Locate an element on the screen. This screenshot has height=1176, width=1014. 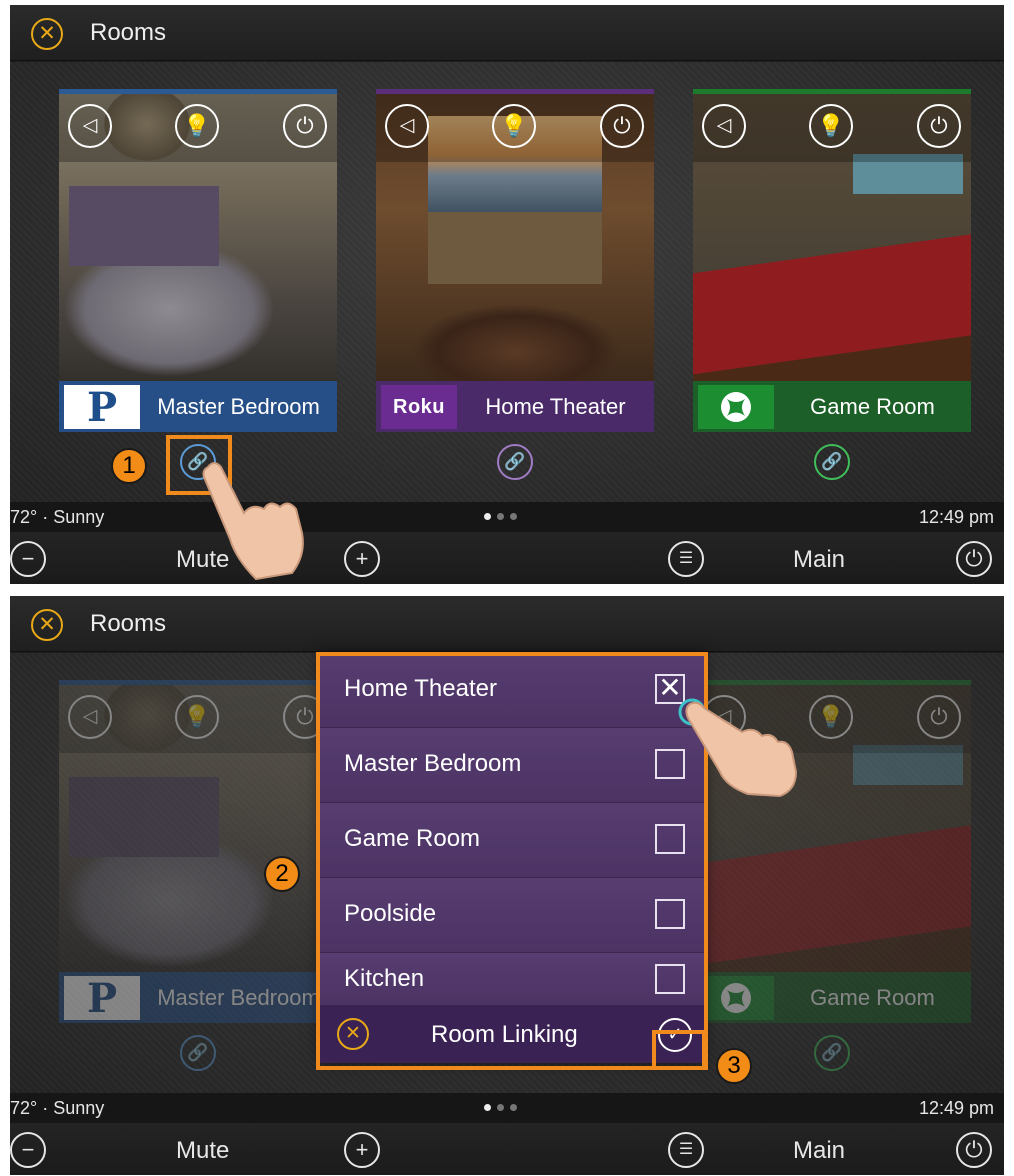
step-2-badge: 2 is located at coordinates (282, 874).